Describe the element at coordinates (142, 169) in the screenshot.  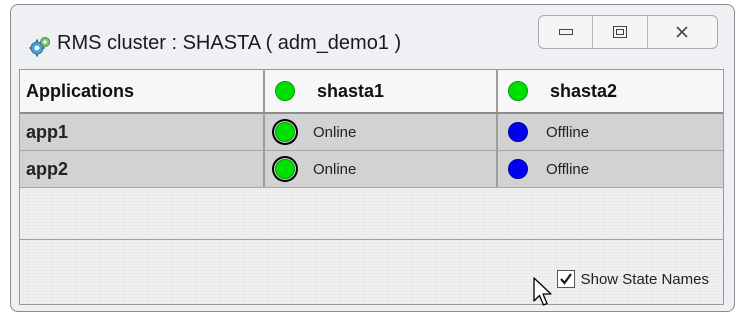
I see `app-name-cell: app2` at that location.